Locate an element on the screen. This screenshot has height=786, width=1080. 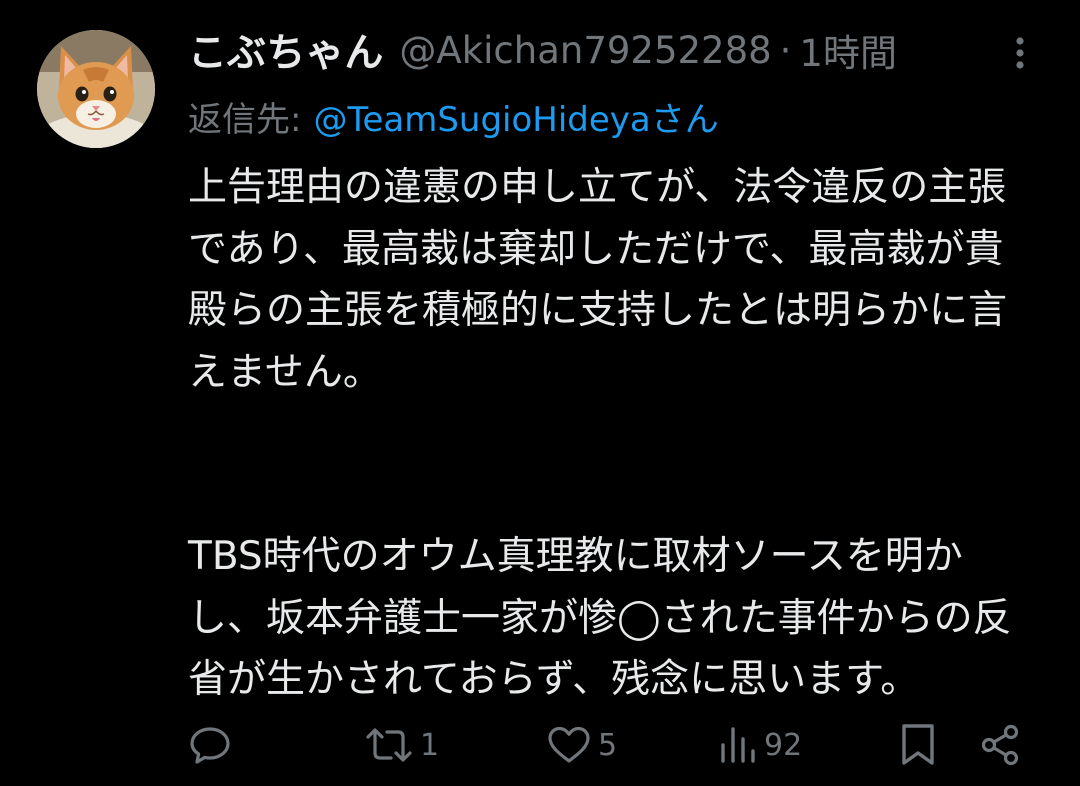
share-icon is located at coordinates (1000, 745).